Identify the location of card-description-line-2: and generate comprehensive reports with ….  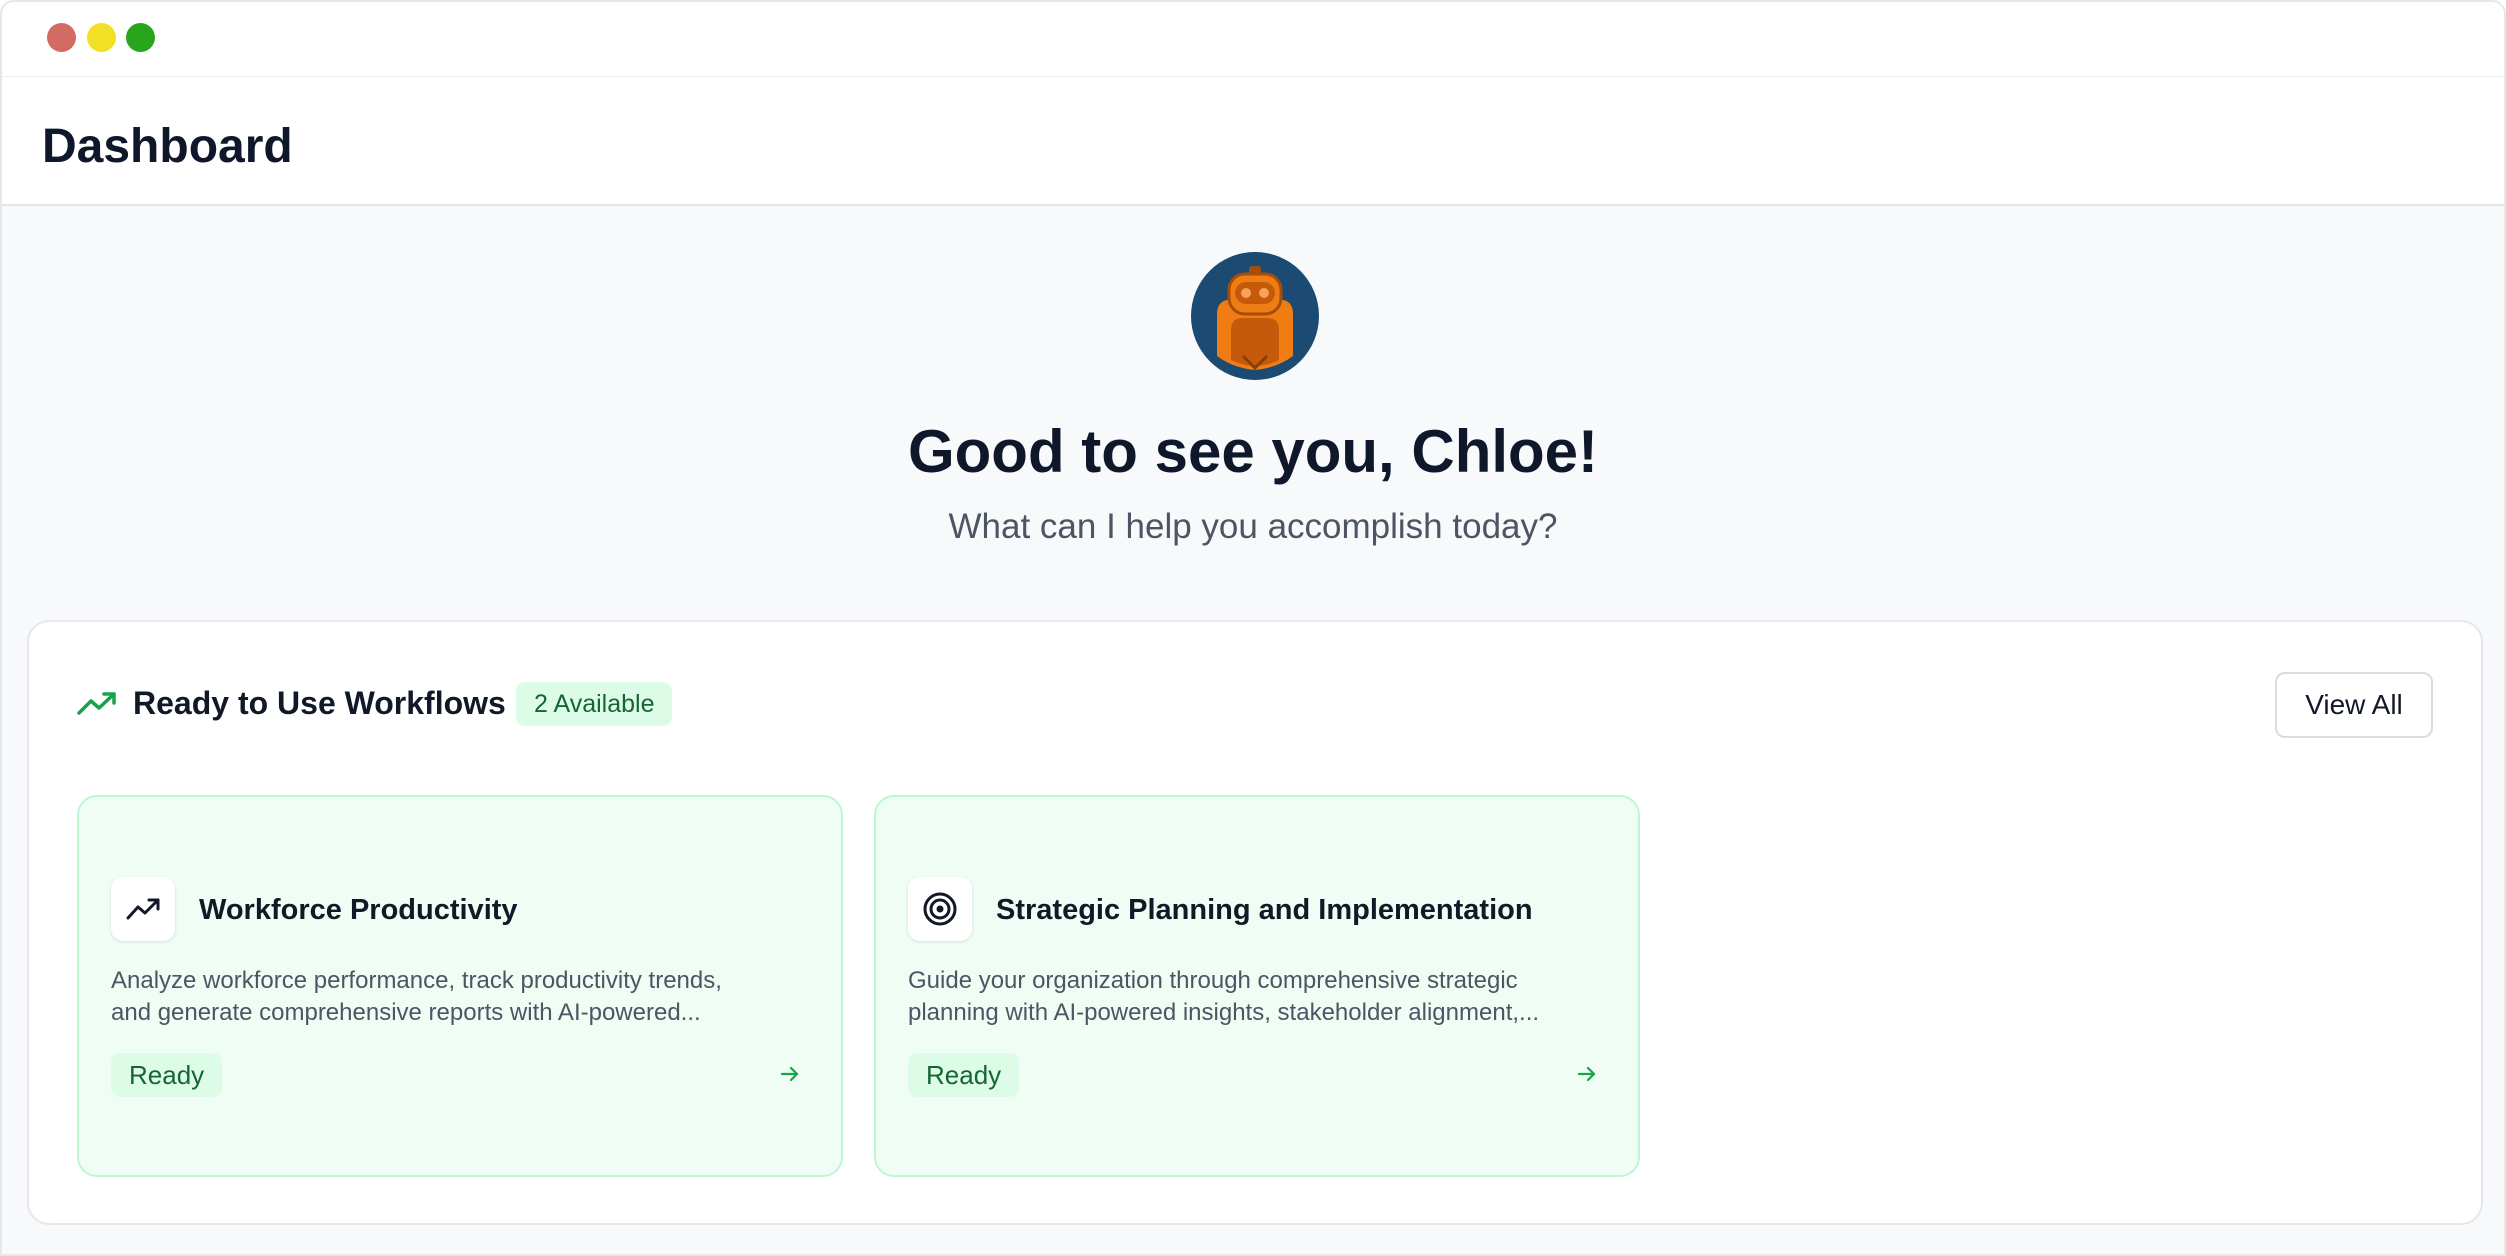
(406, 1012).